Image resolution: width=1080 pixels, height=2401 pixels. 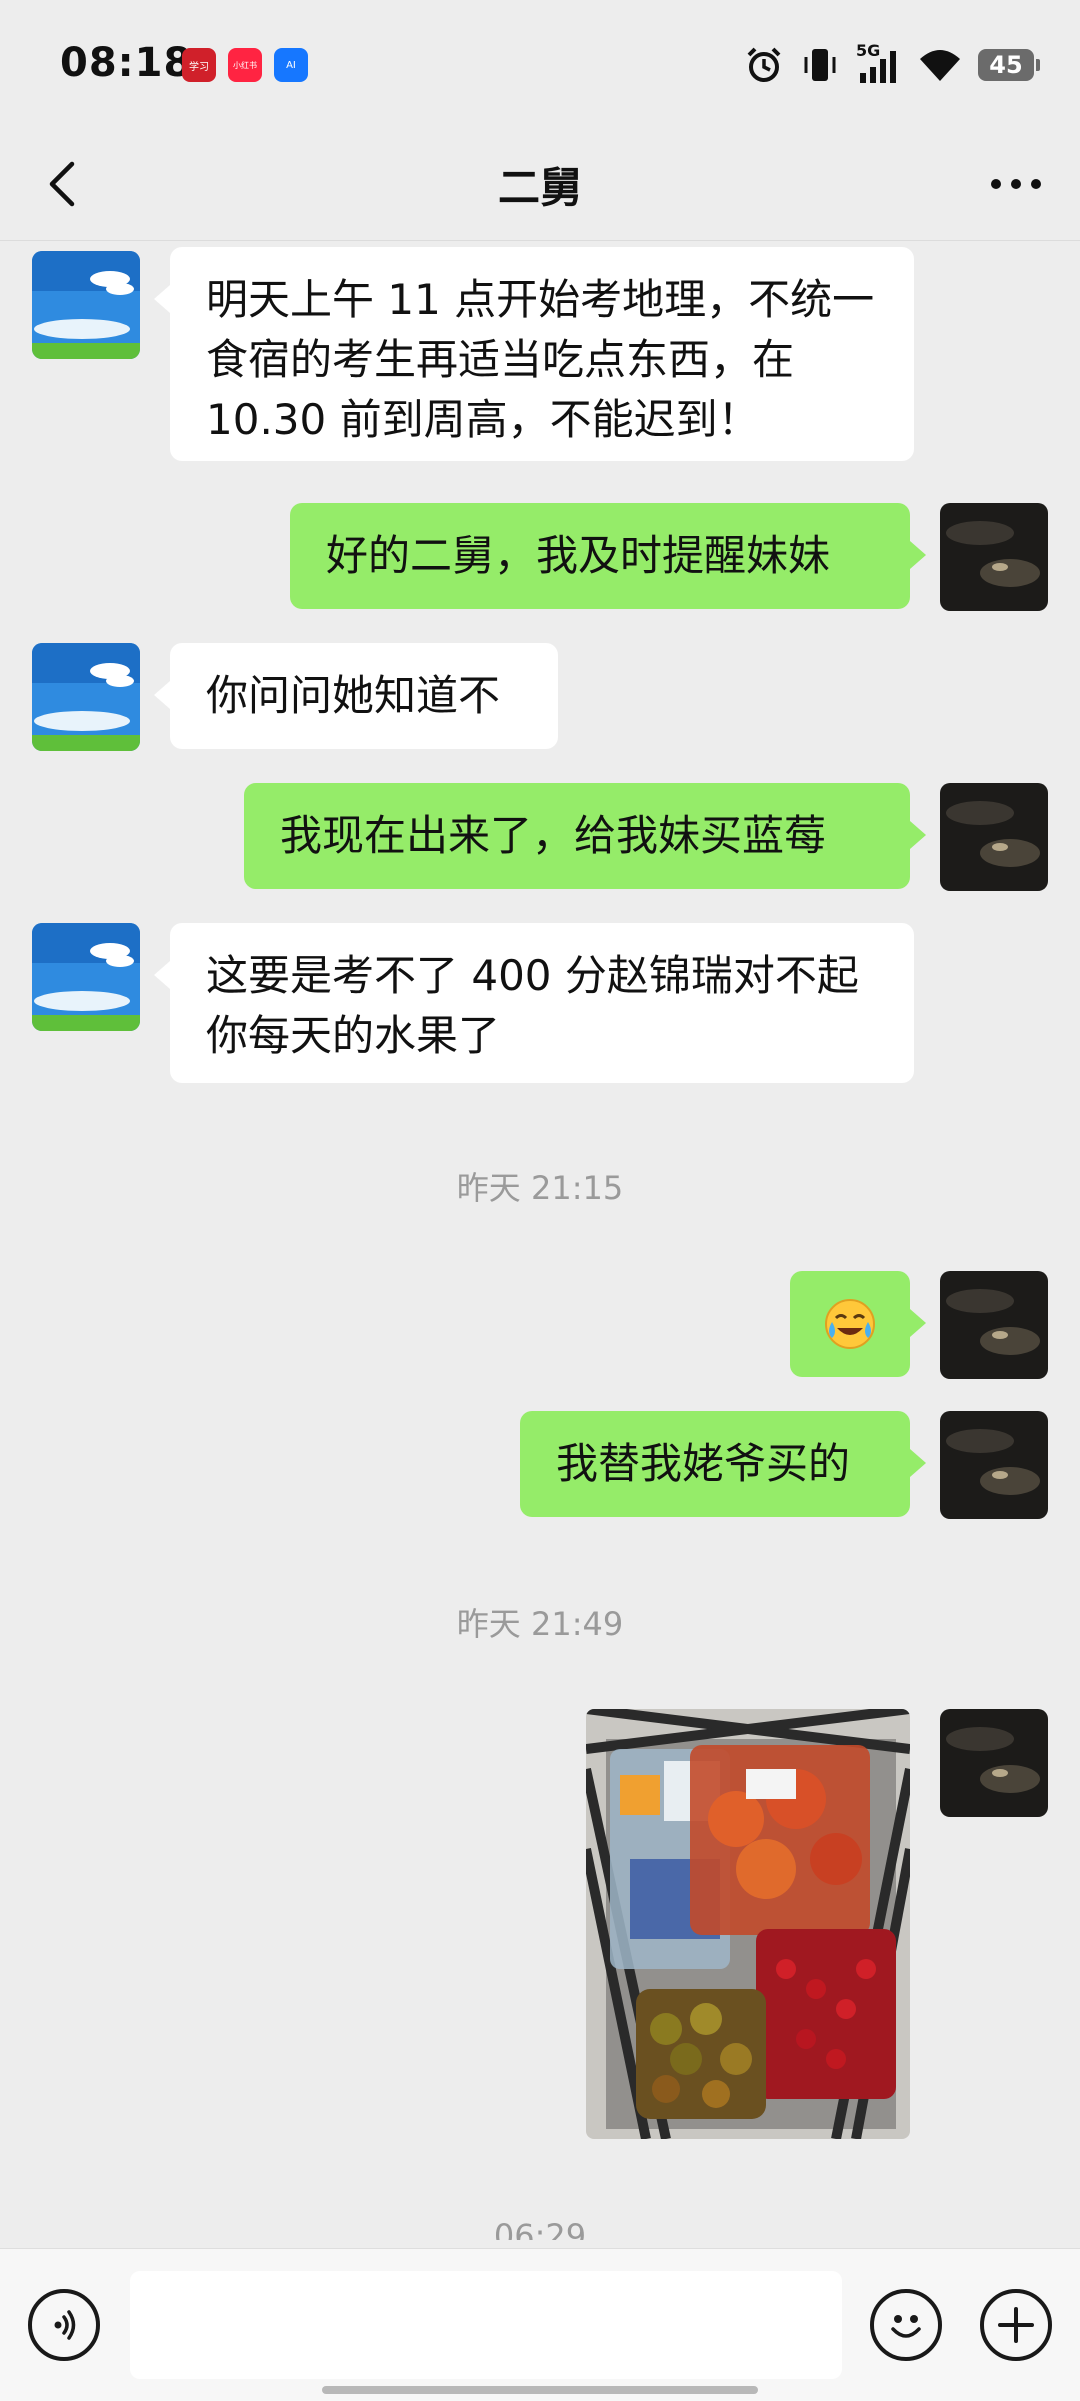 I want to click on app-icon-1-label: 学习, so click(x=199, y=67).